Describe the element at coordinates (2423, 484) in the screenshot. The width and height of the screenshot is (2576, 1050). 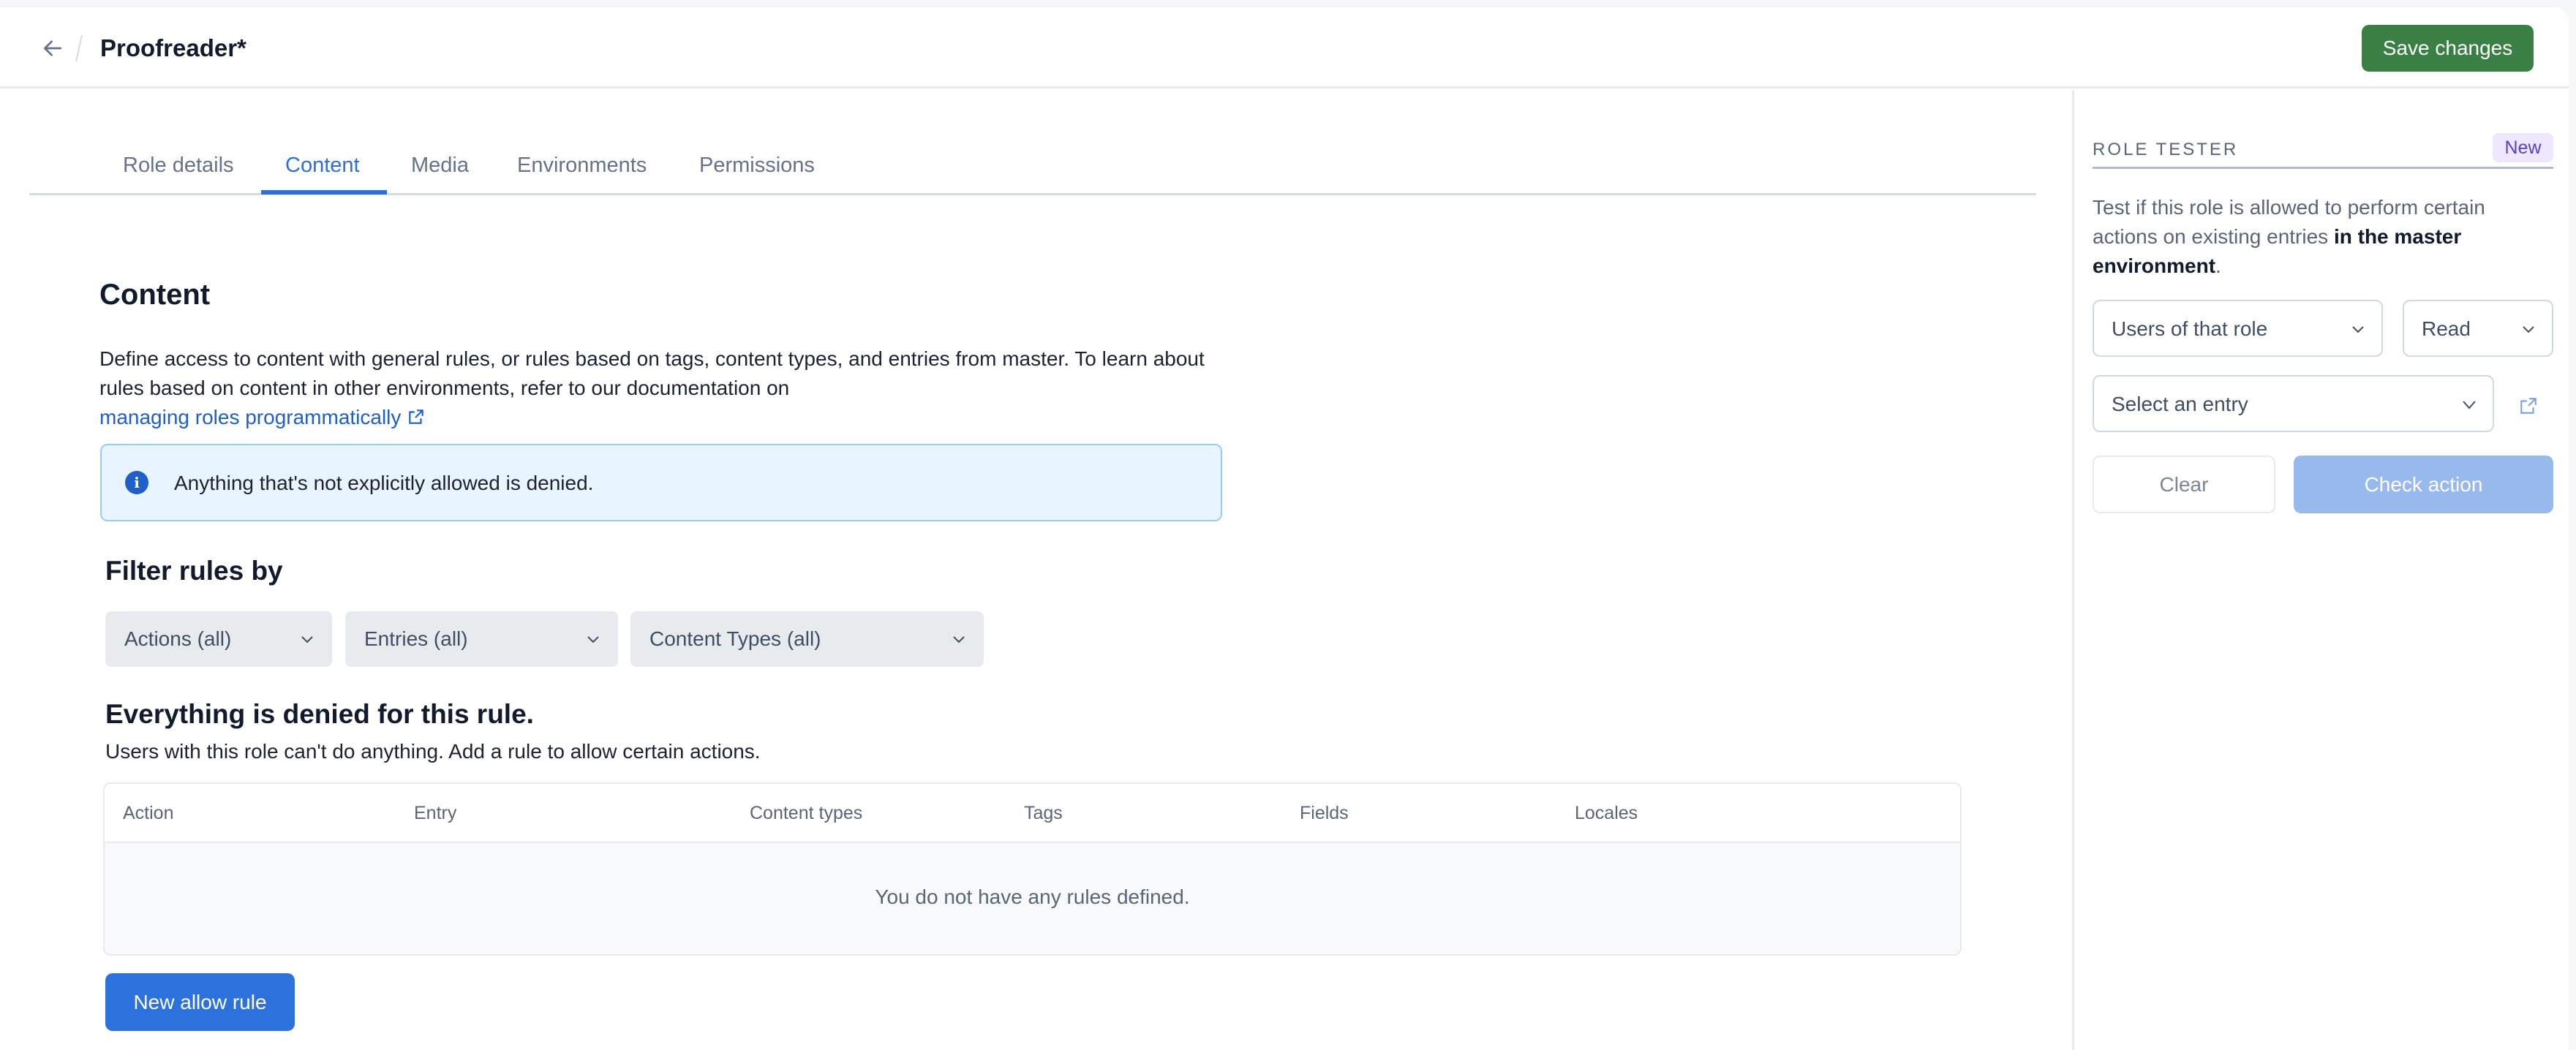
I see `check-action-button: Check action` at that location.